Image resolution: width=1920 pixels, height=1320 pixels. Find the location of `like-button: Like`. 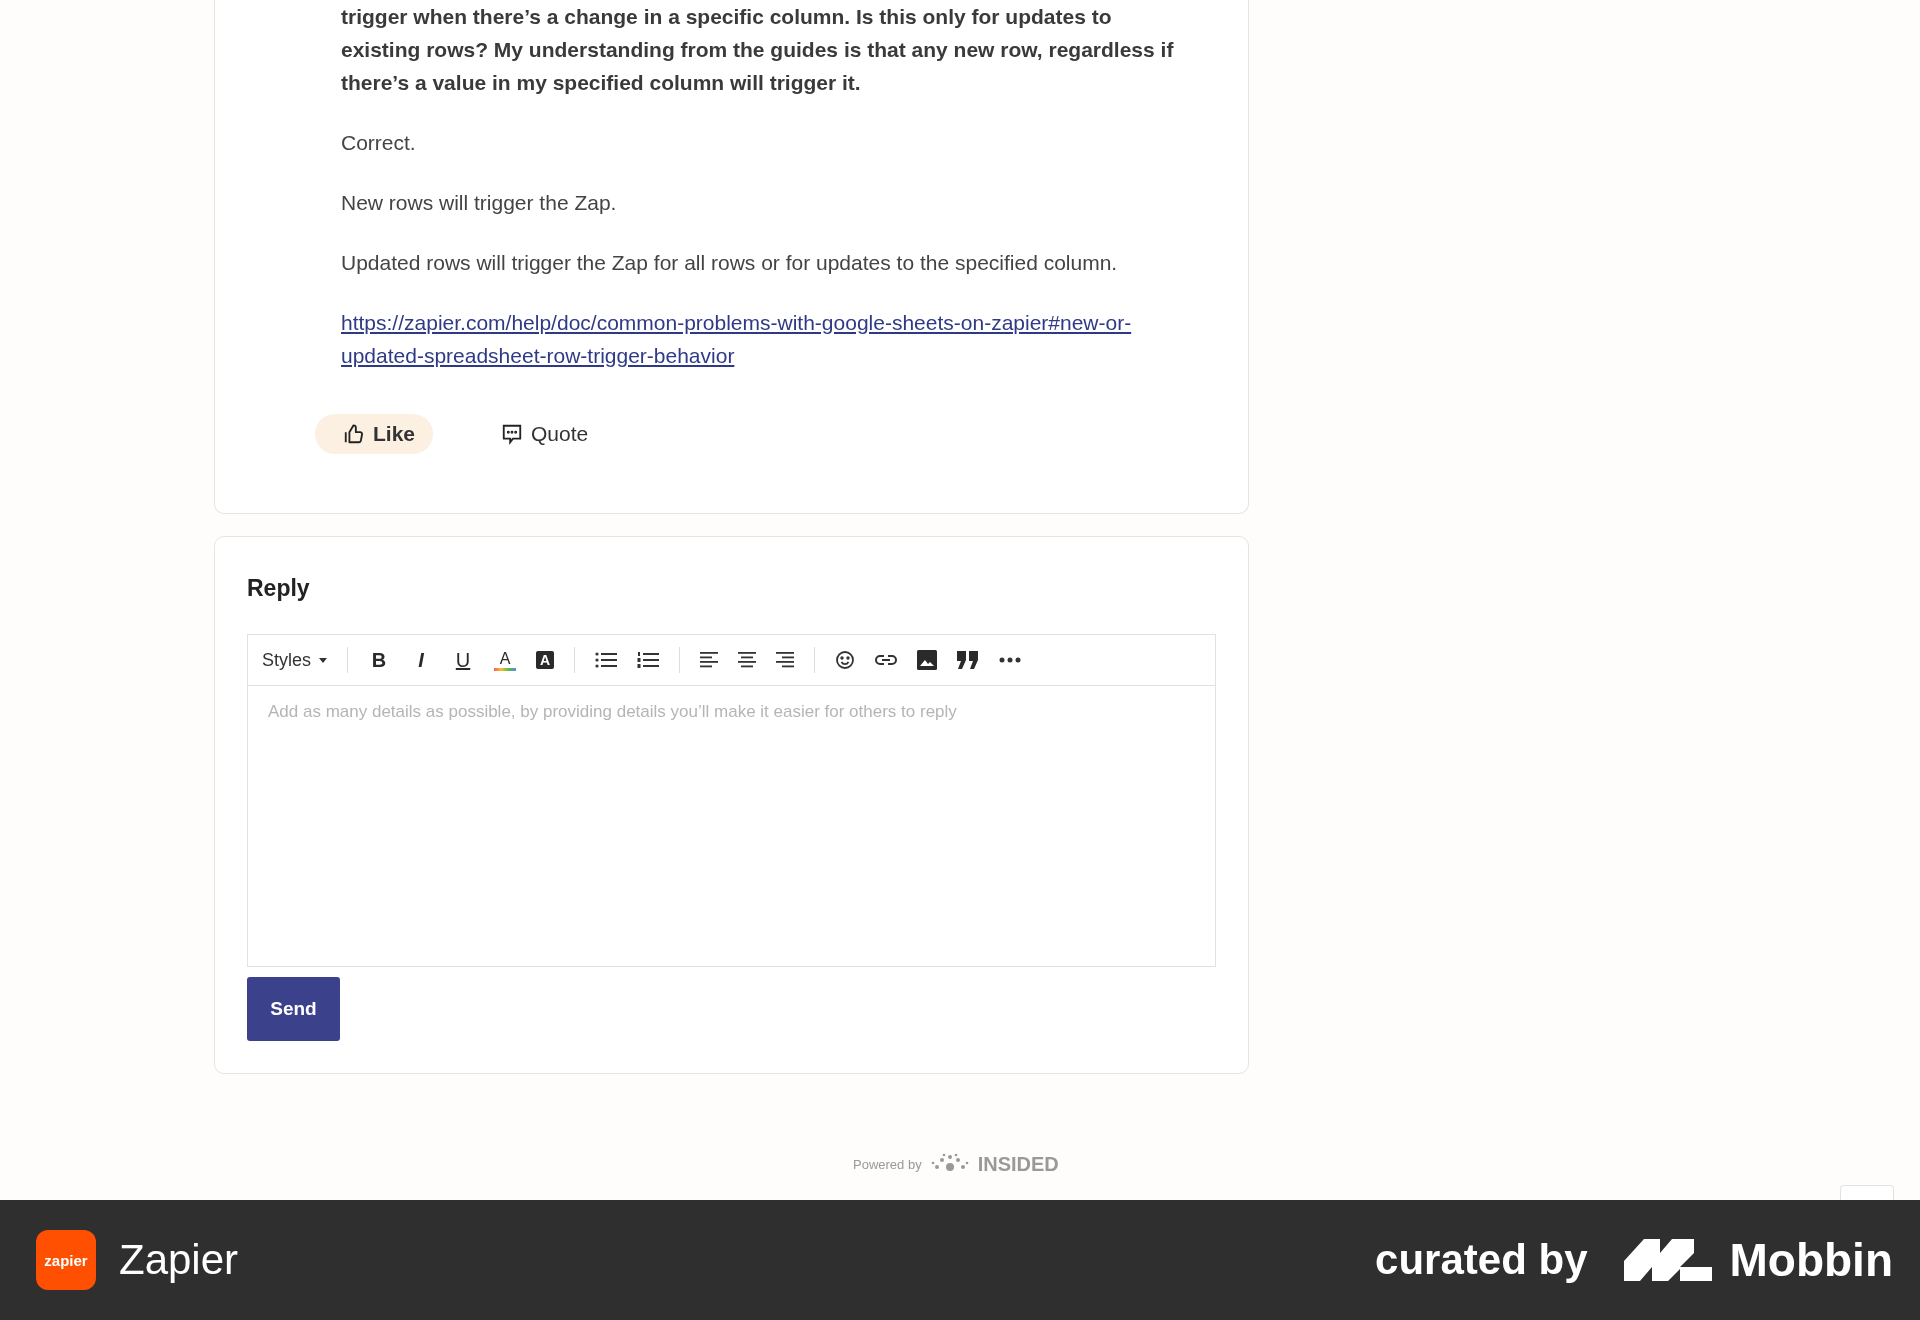

like-button: Like is located at coordinates (374, 434).